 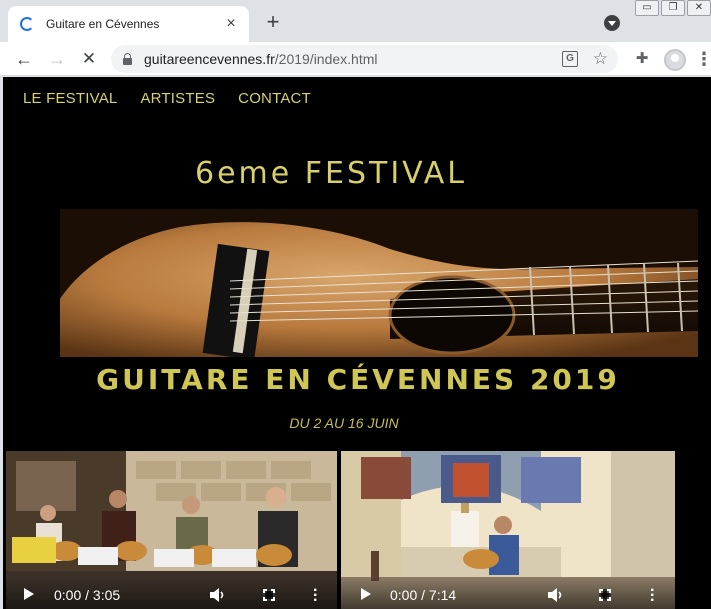 I want to click on nav-link-artistes: ARTISTES, so click(x=177, y=98).